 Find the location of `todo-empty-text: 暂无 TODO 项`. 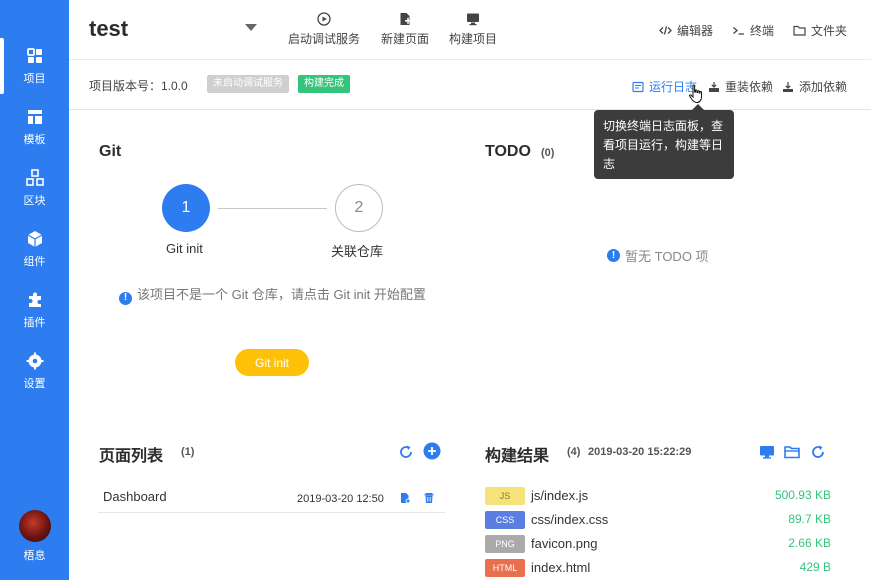

todo-empty-text: 暂无 TODO 项 is located at coordinates (667, 256).